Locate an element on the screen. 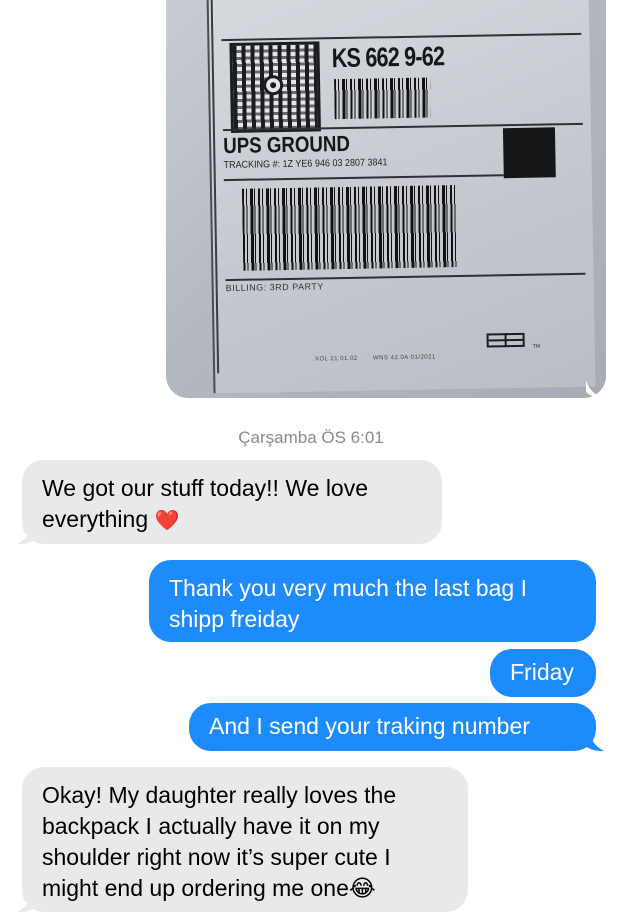 The image size is (622, 920). trademark: TM is located at coordinates (536, 346).